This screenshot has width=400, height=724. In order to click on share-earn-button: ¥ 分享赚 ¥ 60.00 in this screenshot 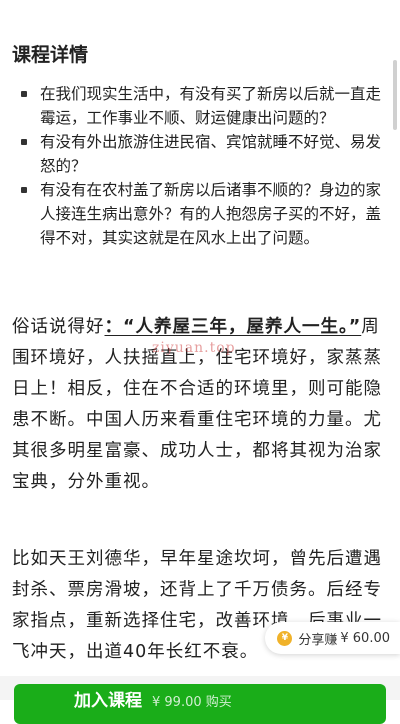, I will do `click(332, 638)`.